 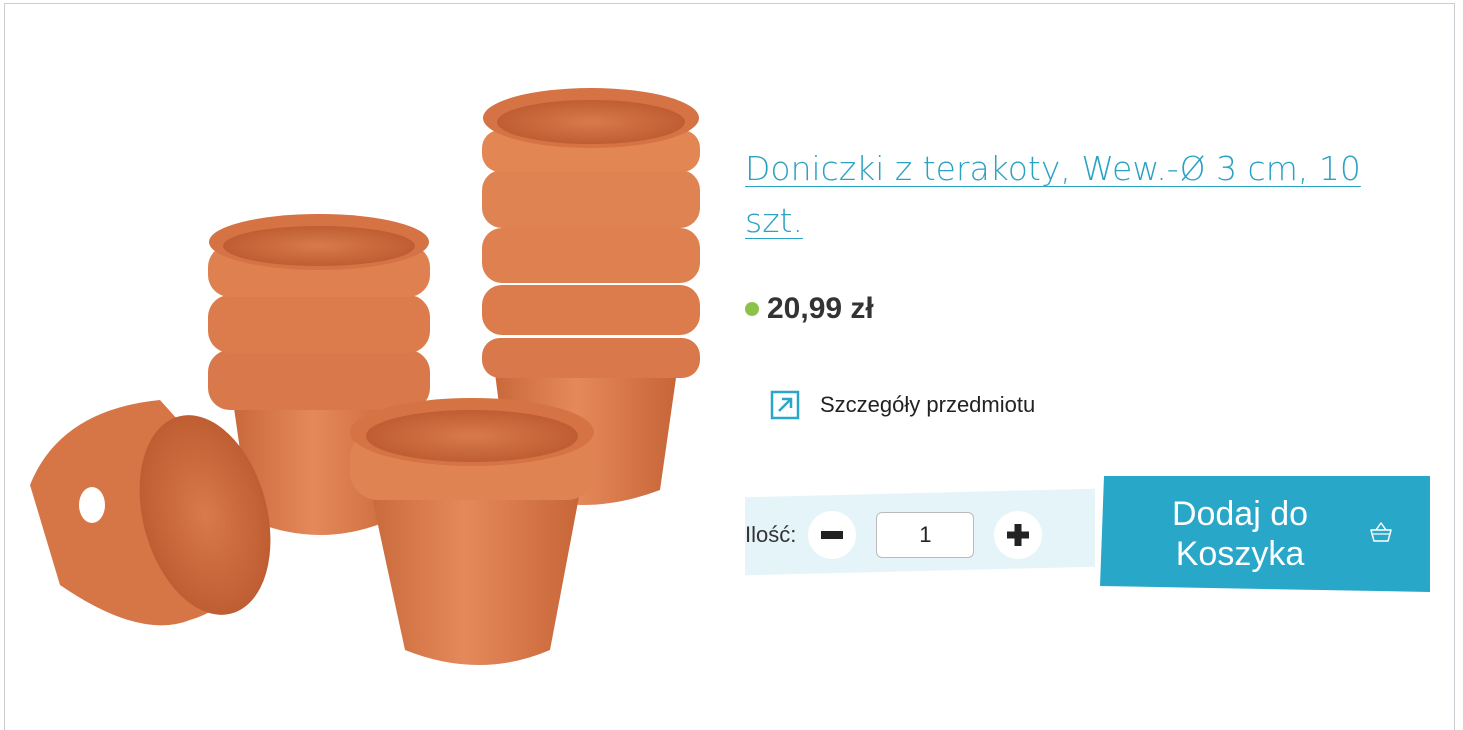 What do you see at coordinates (771, 534) in the screenshot?
I see `quantity-label: Ilość:` at bounding box center [771, 534].